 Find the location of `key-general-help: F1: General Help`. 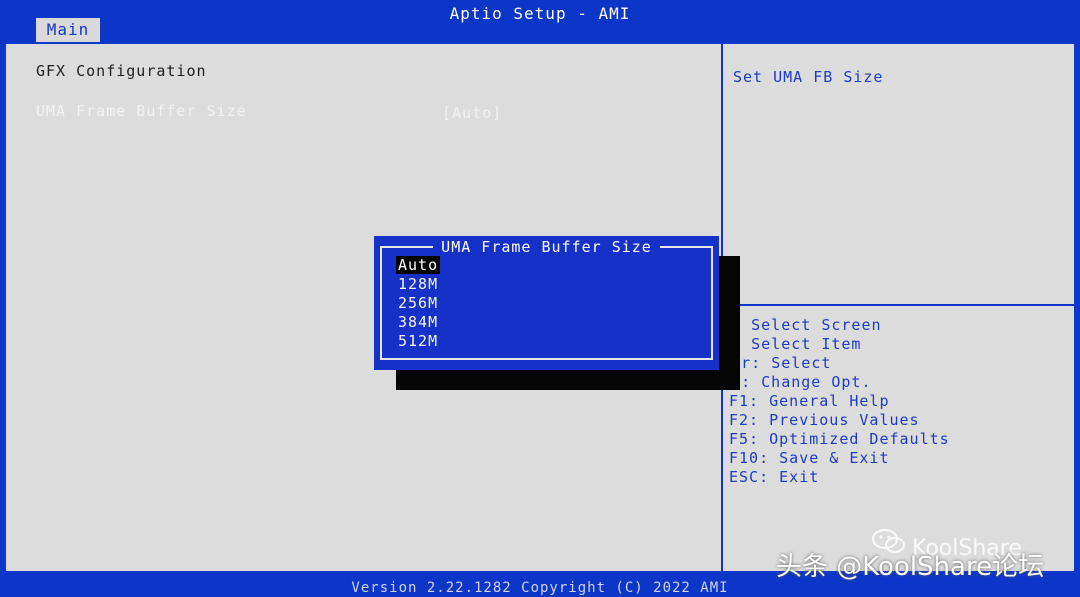

key-general-help: F1: General Help is located at coordinates (809, 401).